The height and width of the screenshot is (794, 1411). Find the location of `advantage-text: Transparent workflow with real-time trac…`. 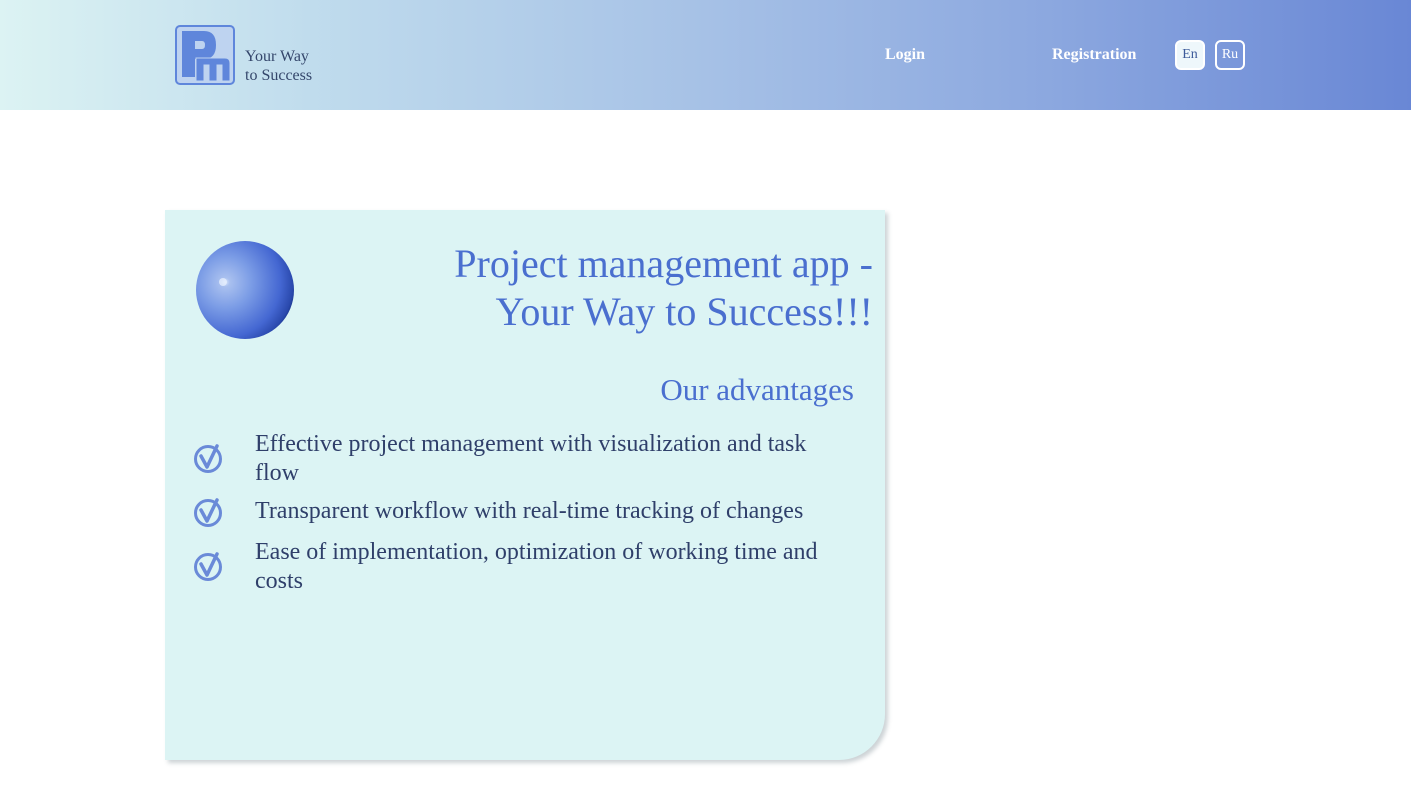

advantage-text: Transparent workflow with real-time trac… is located at coordinates (529, 511).